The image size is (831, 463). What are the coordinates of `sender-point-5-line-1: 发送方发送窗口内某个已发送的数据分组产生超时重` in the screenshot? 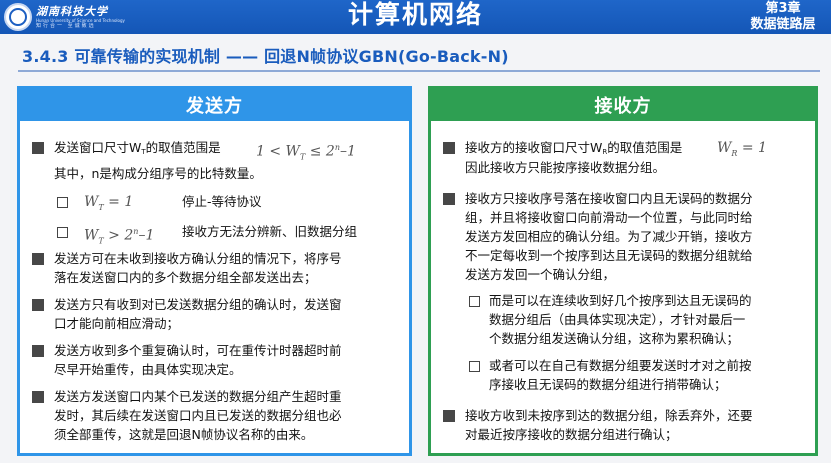 It's located at (198, 396).